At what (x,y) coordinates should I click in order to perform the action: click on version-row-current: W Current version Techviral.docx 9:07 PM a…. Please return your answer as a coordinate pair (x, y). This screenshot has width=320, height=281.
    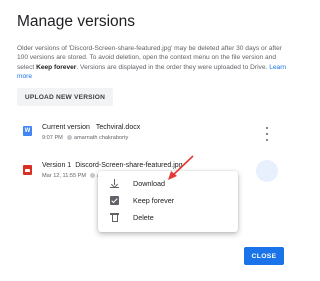
    Looking at the image, I should click on (150, 134).